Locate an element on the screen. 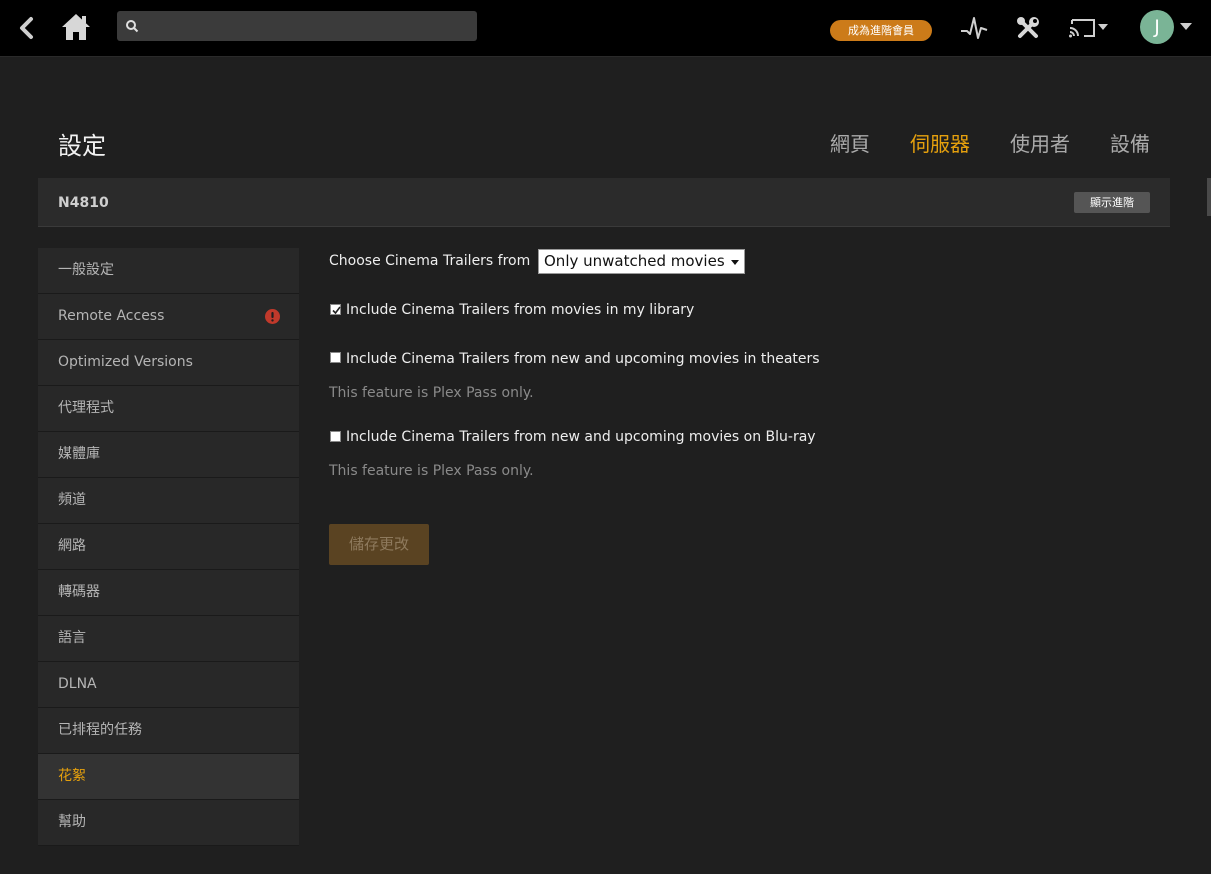 This screenshot has width=1211, height=874. search-input is located at coordinates (307, 27).